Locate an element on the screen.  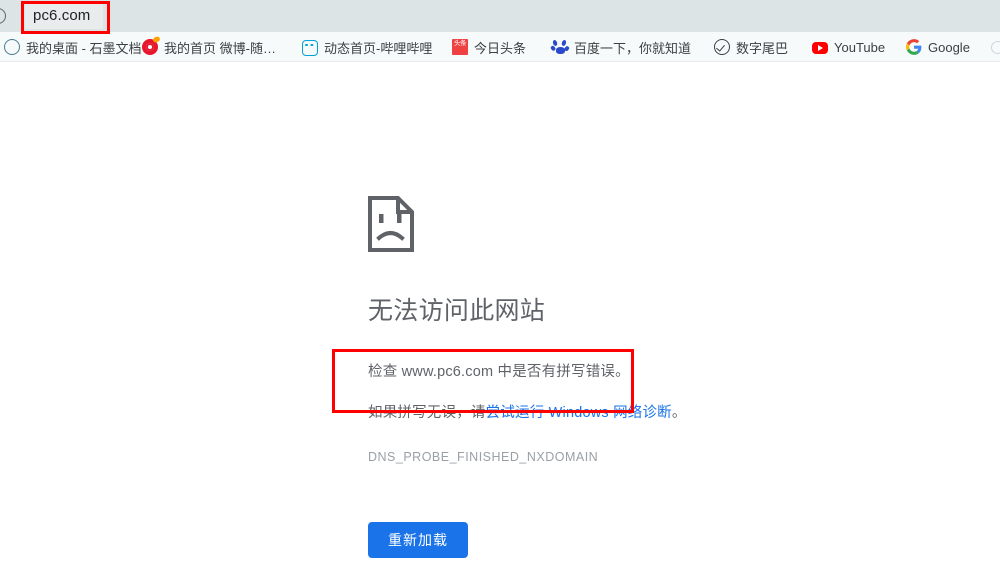
diagnostics-suffix: 。 is located at coordinates (679, 413).